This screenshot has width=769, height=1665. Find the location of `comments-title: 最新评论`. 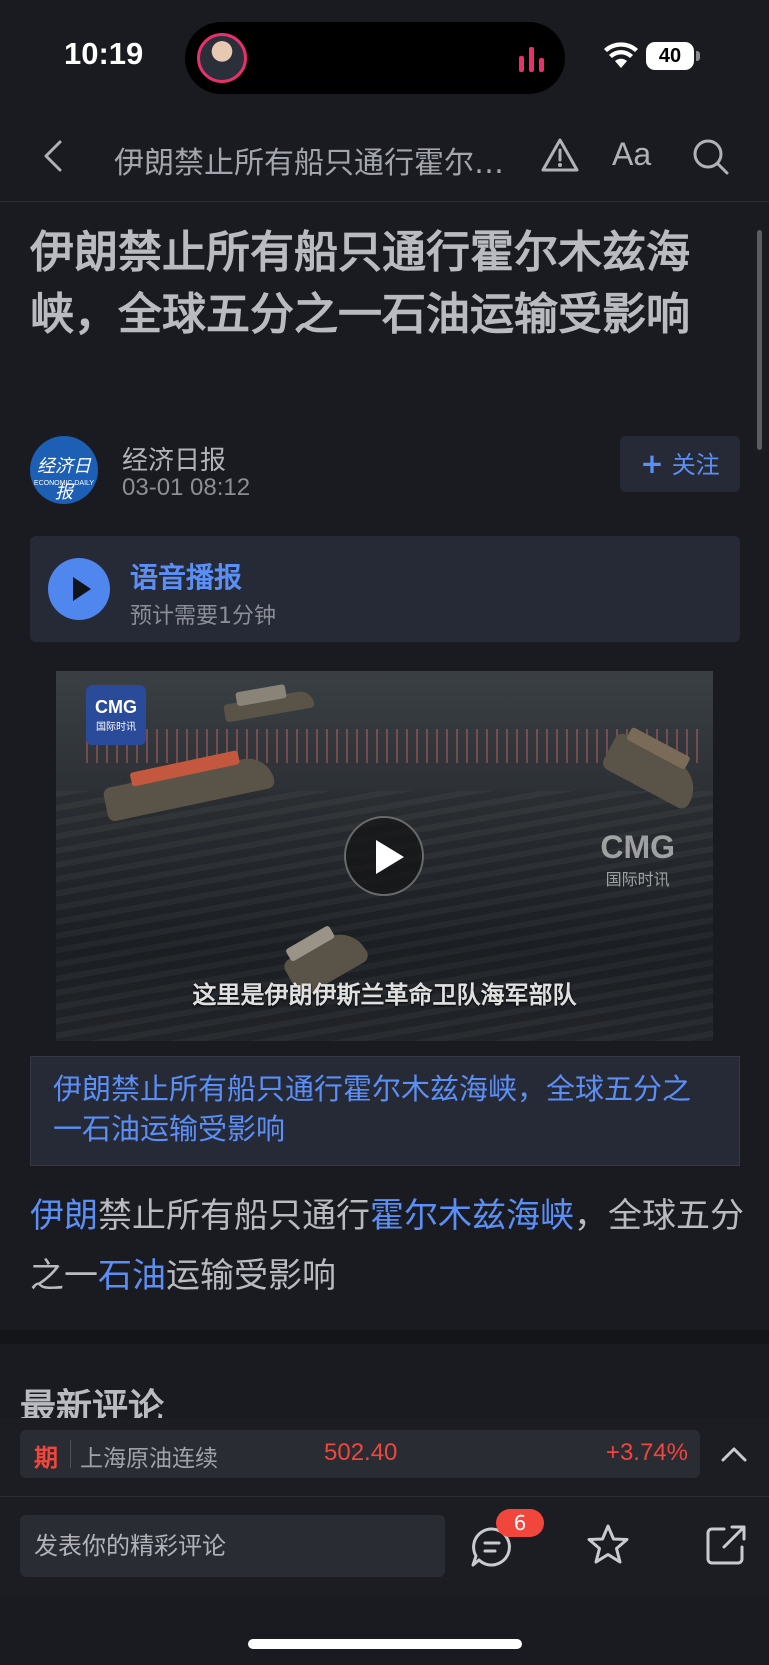

comments-title: 最新评论 is located at coordinates (92, 1402).